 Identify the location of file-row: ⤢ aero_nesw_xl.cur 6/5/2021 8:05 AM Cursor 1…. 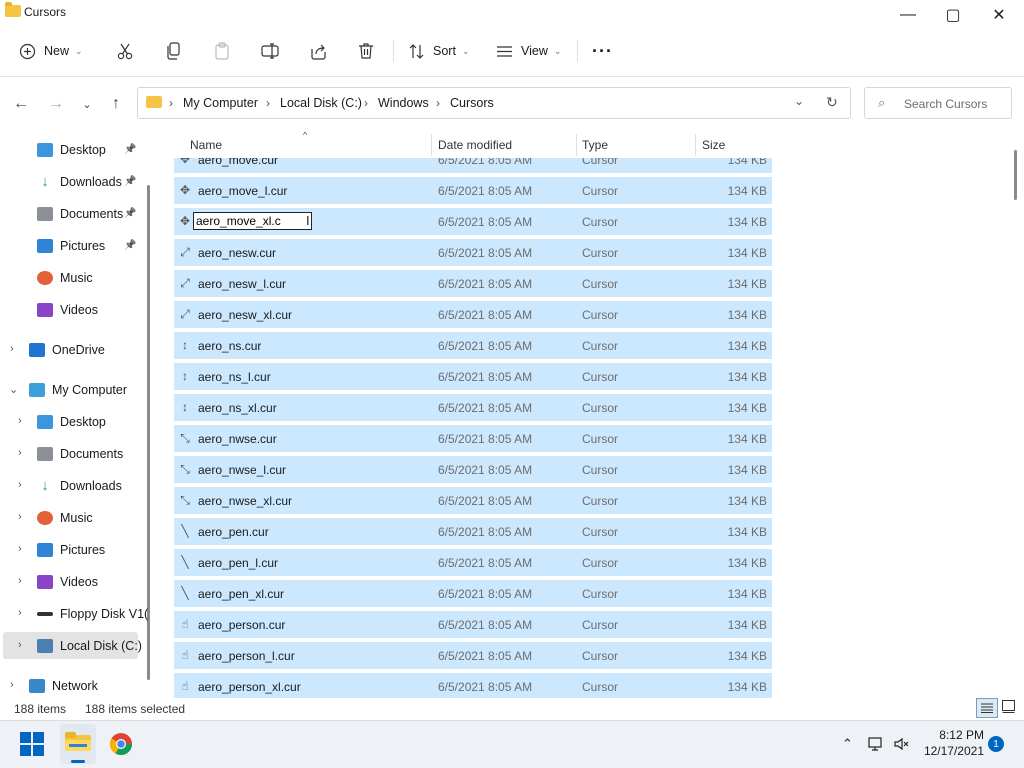
(473, 314).